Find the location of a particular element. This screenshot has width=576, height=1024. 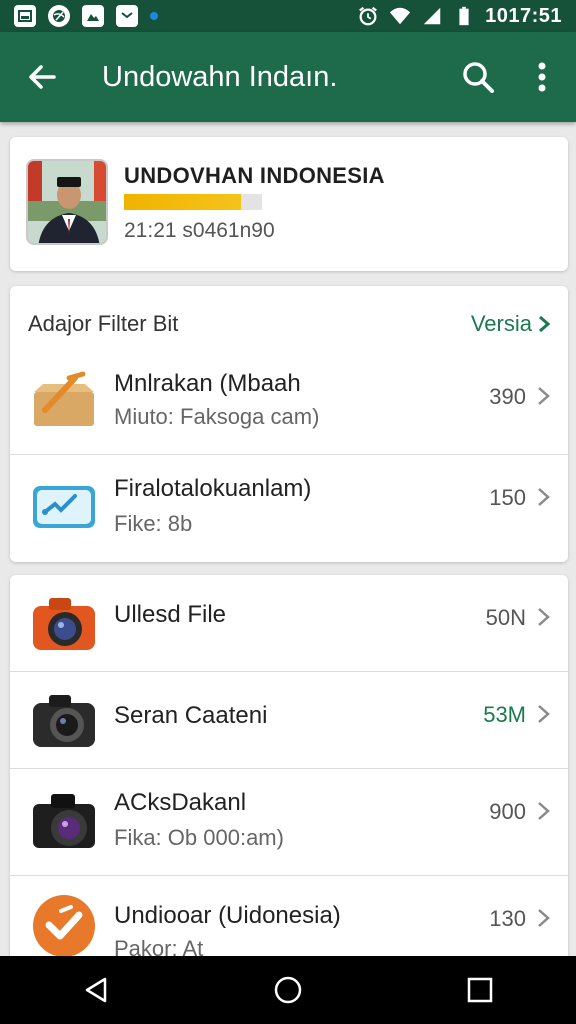

notification-icon is located at coordinates (25, 16).